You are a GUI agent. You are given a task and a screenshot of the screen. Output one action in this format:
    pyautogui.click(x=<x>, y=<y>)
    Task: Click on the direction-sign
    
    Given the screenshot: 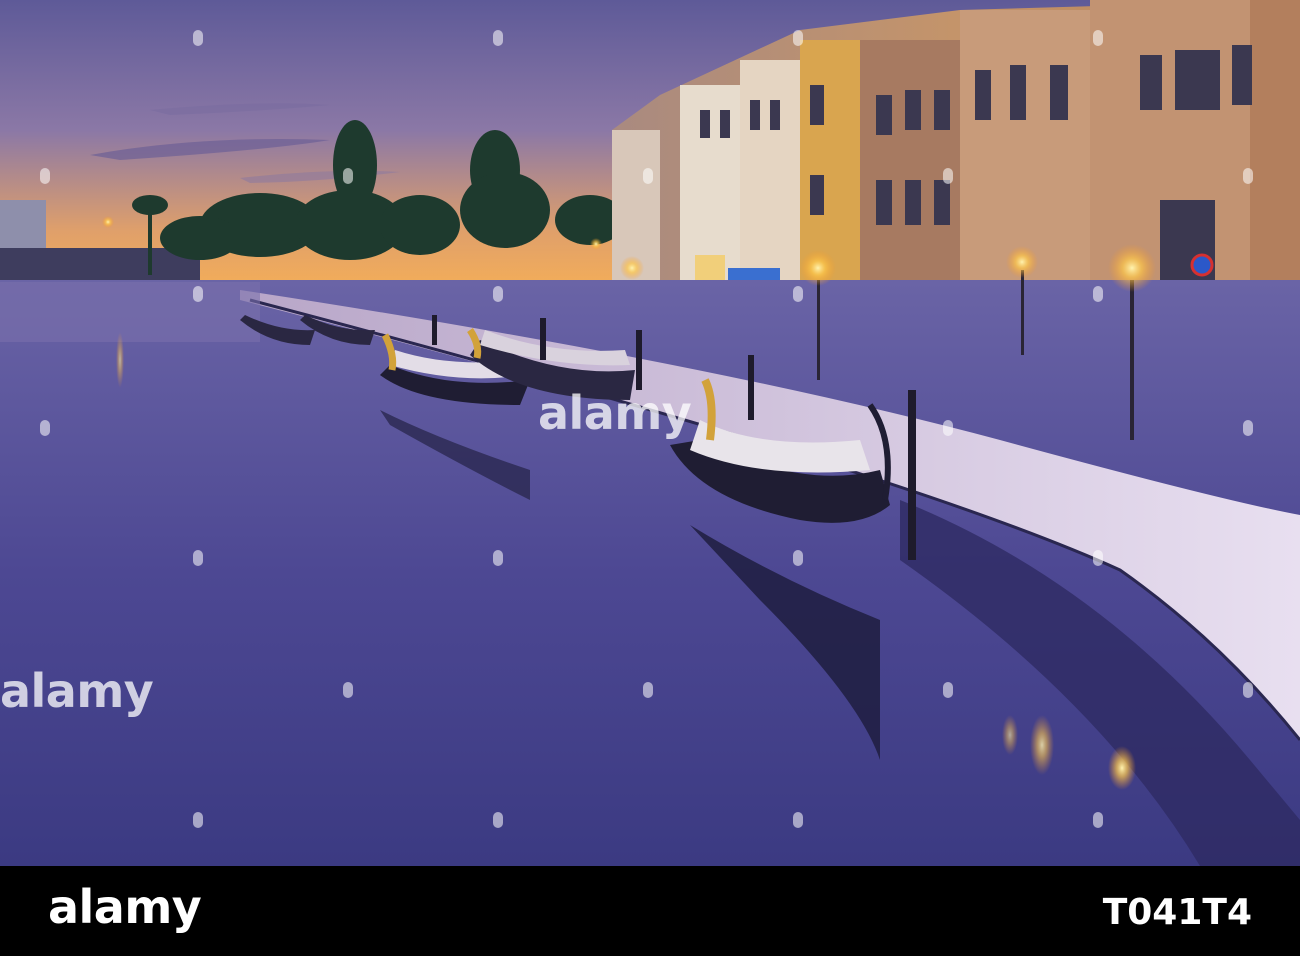 What is the action you would take?
    pyautogui.click(x=754, y=274)
    